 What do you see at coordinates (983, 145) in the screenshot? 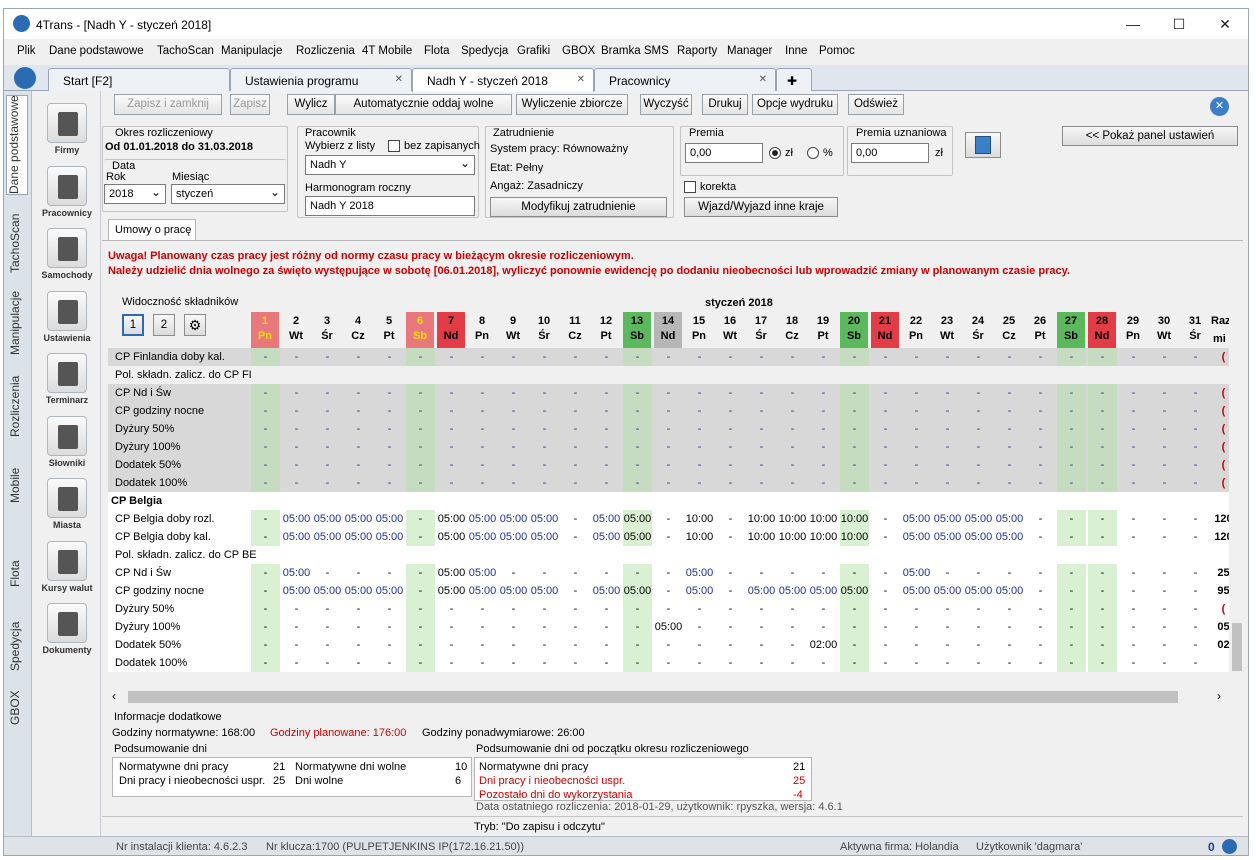
I see `calculator-button` at bounding box center [983, 145].